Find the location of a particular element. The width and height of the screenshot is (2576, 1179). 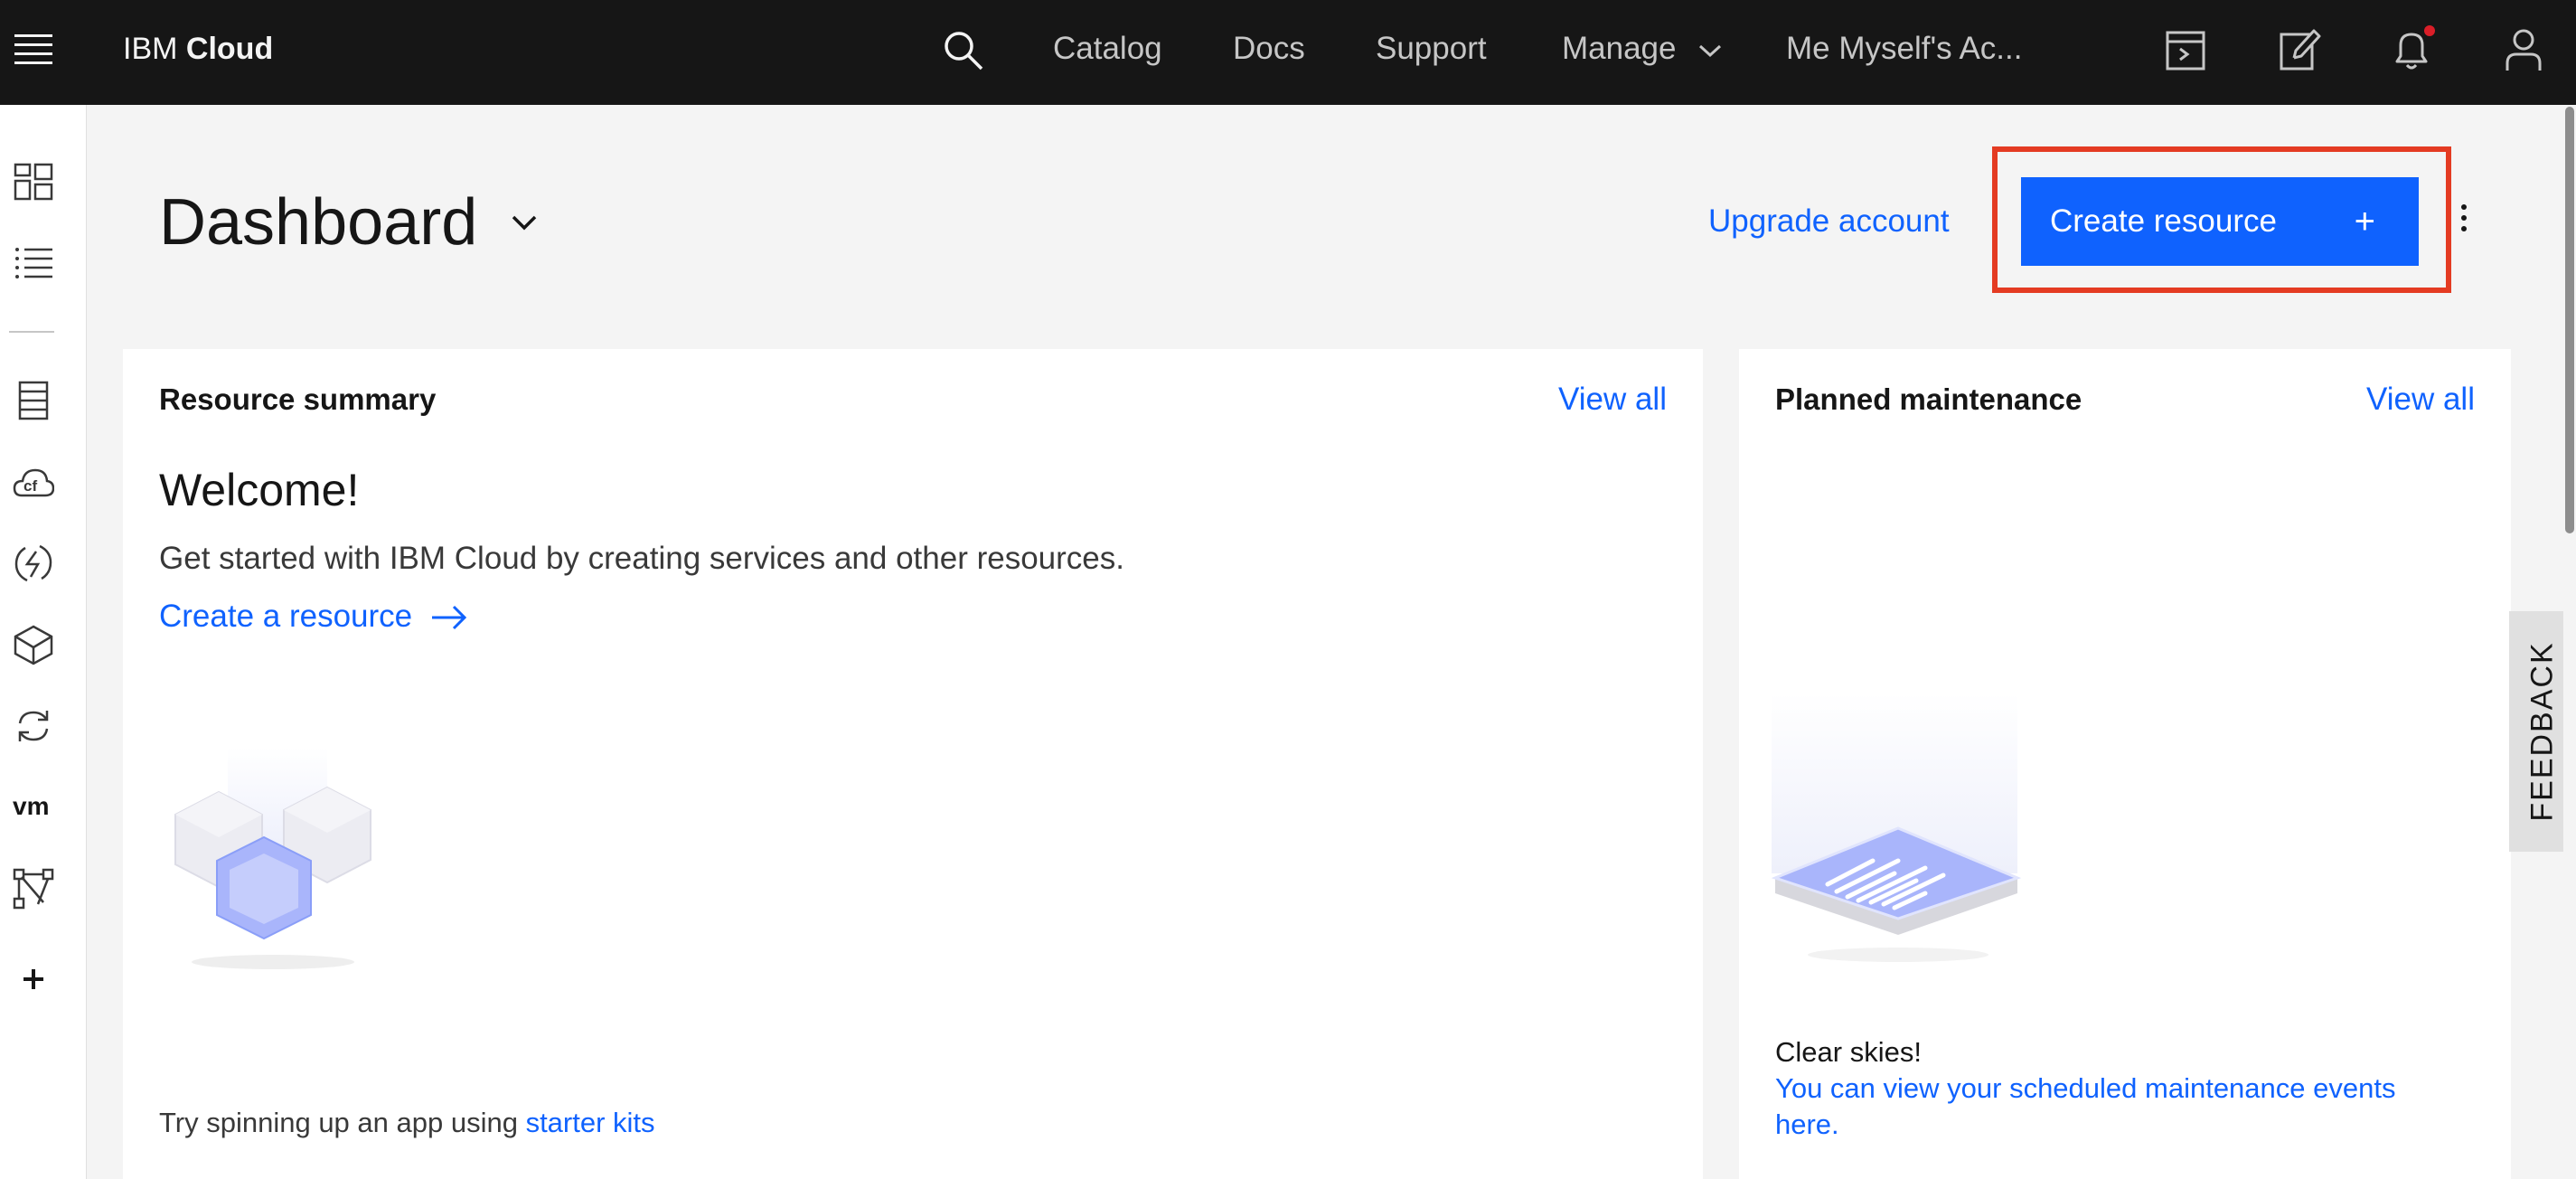

upgrade-account-link: Upgrade account is located at coordinates (1829, 222).